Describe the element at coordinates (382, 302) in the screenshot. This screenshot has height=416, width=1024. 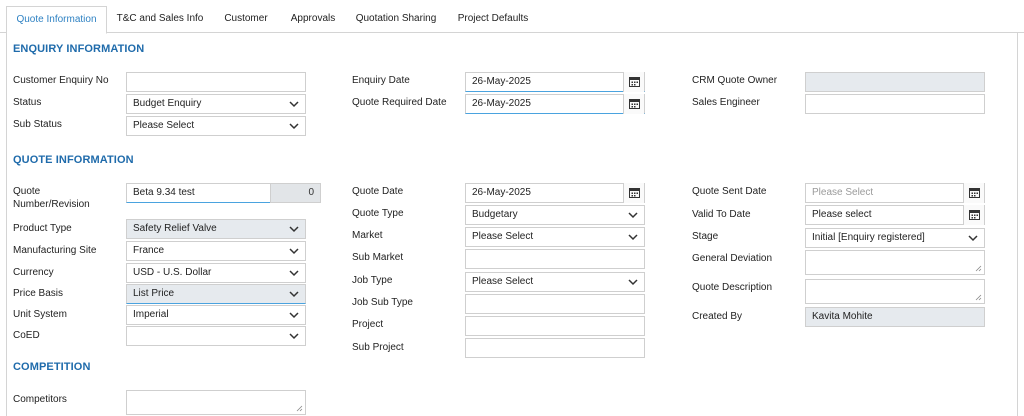
I see `job-sub-type-label: Job Sub Type` at that location.